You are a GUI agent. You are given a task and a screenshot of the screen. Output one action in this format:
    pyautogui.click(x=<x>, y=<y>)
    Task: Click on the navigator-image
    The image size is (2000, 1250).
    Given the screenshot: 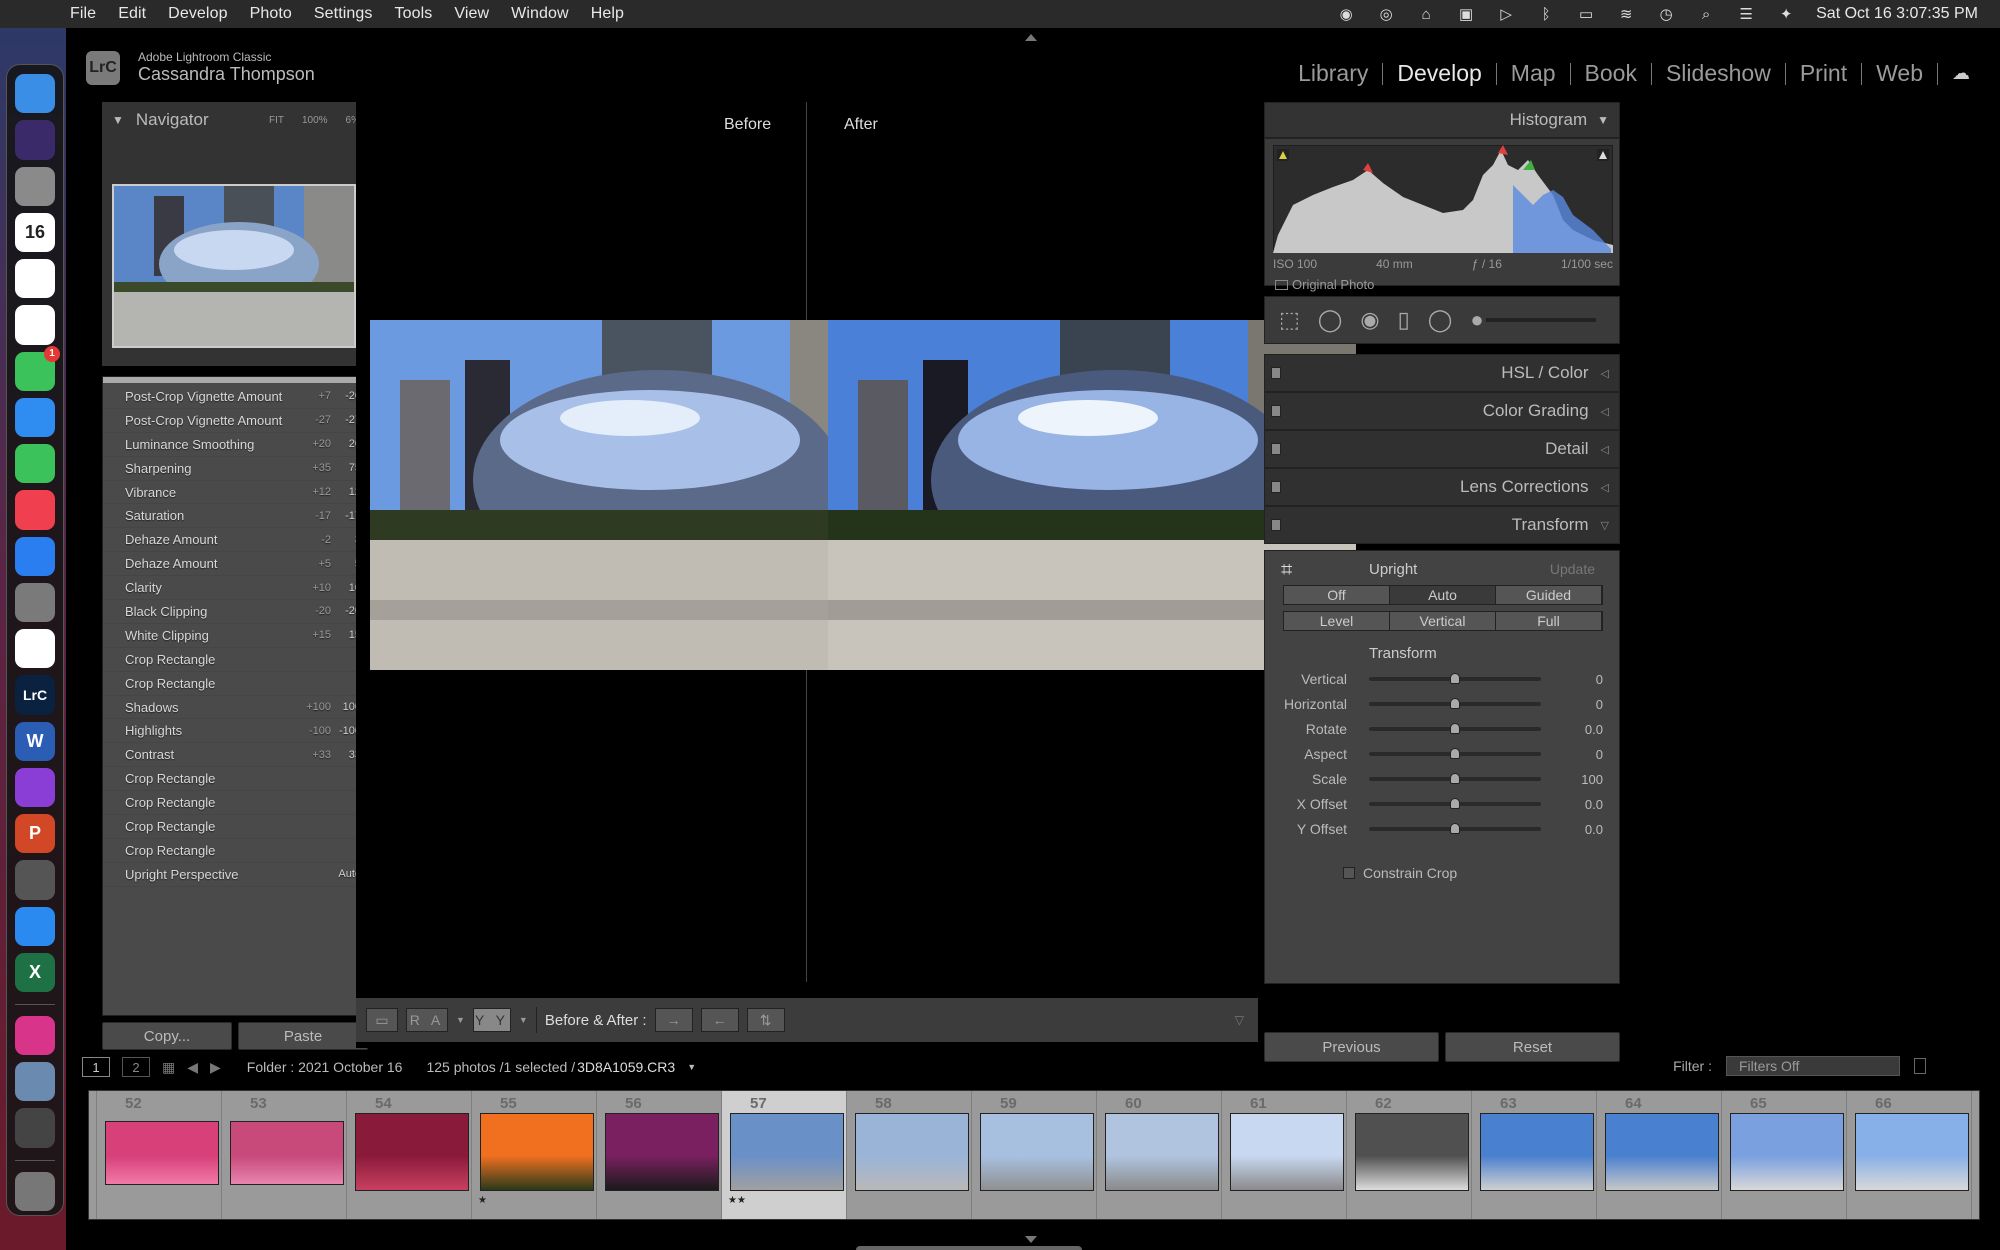 What is the action you would take?
    pyautogui.click(x=234, y=266)
    